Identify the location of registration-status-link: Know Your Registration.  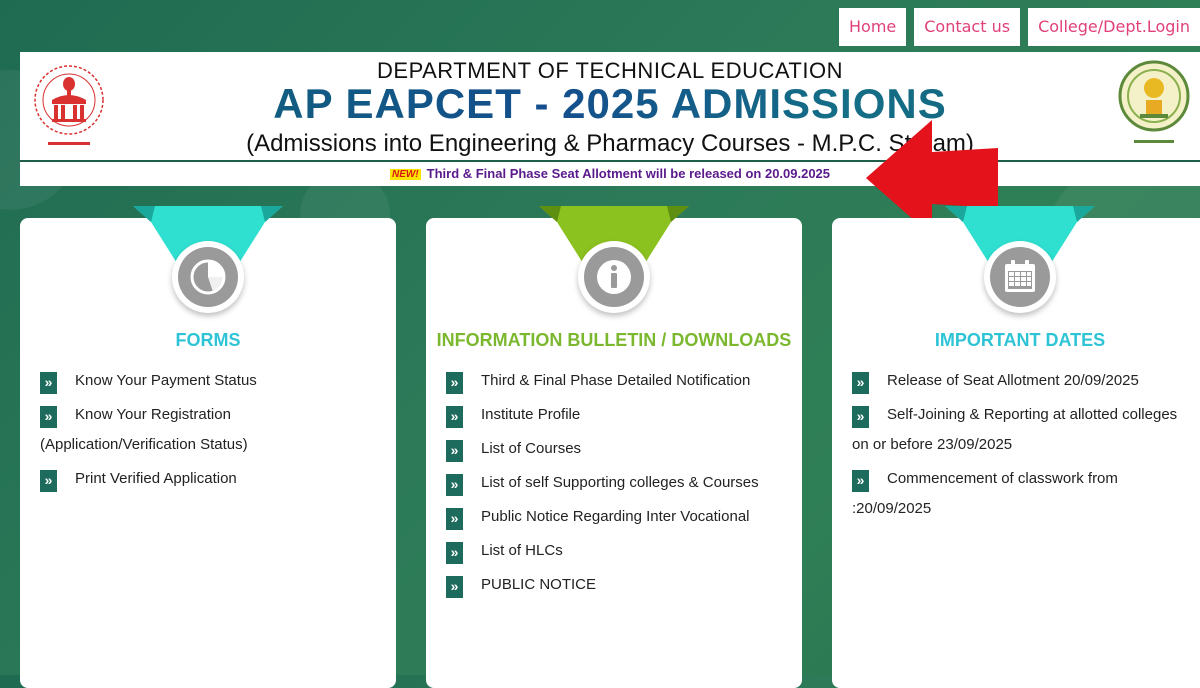
(153, 414).